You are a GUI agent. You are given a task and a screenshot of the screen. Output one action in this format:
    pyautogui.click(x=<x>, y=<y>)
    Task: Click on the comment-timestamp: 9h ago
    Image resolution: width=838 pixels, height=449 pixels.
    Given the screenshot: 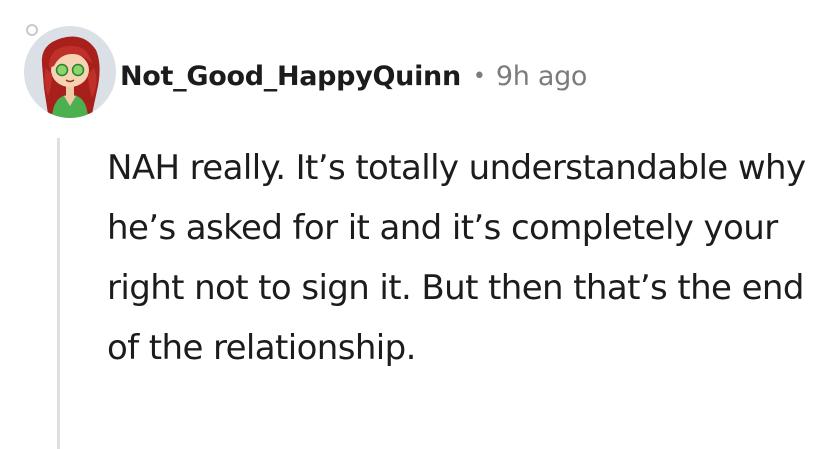 What is the action you would take?
    pyautogui.click(x=542, y=76)
    